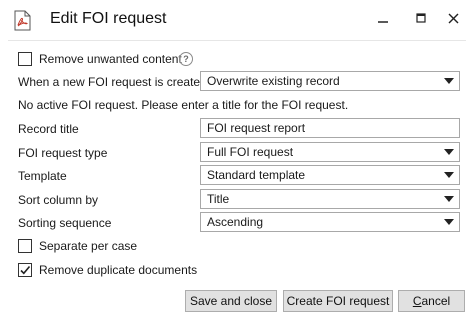 Image resolution: width=474 pixels, height=323 pixels. Describe the element at coordinates (186, 59) in the screenshot. I see `help-icon: ?` at that location.